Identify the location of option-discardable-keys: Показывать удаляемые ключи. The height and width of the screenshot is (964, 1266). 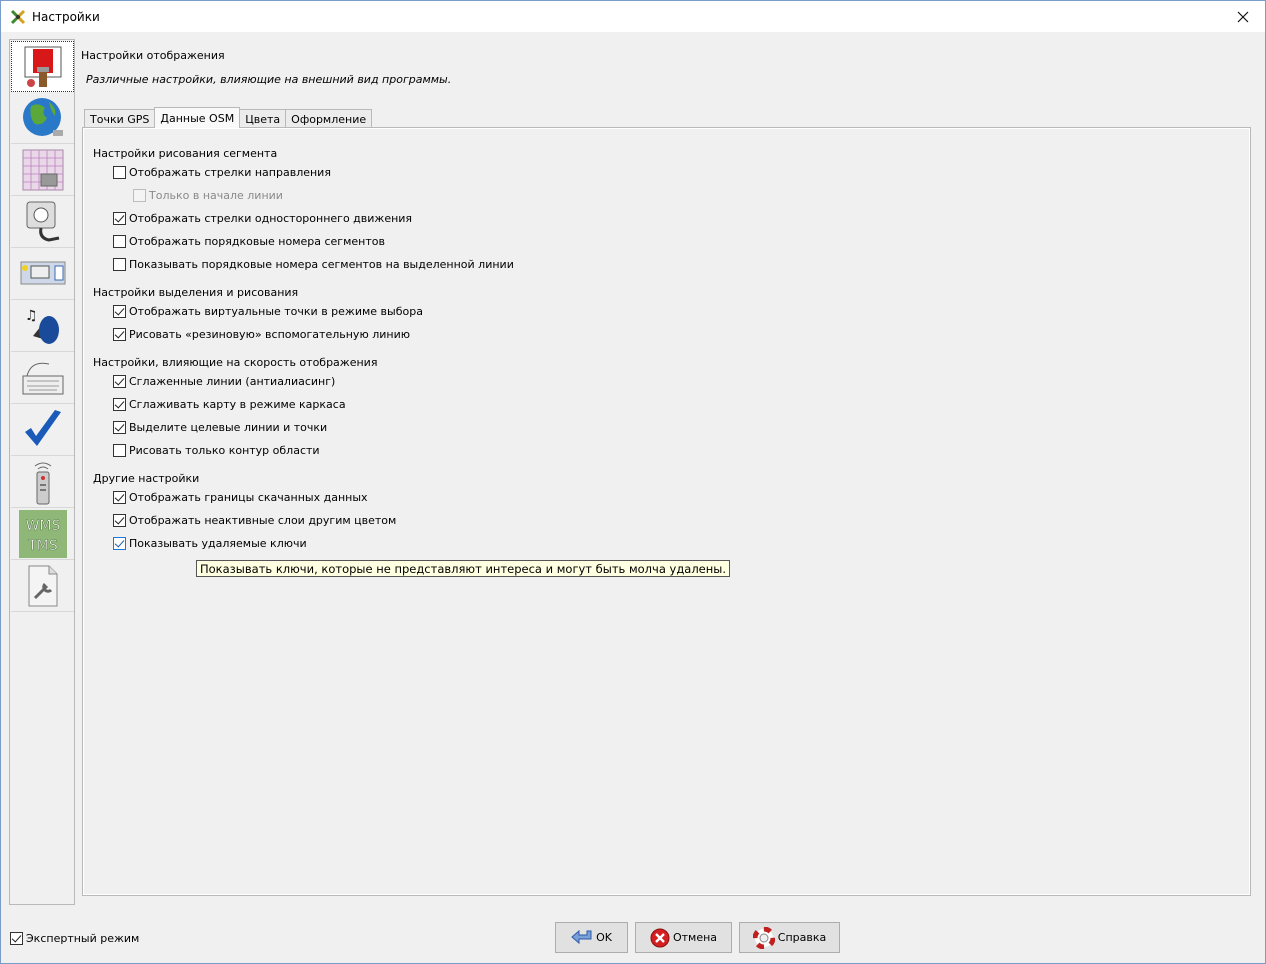
(210, 543).